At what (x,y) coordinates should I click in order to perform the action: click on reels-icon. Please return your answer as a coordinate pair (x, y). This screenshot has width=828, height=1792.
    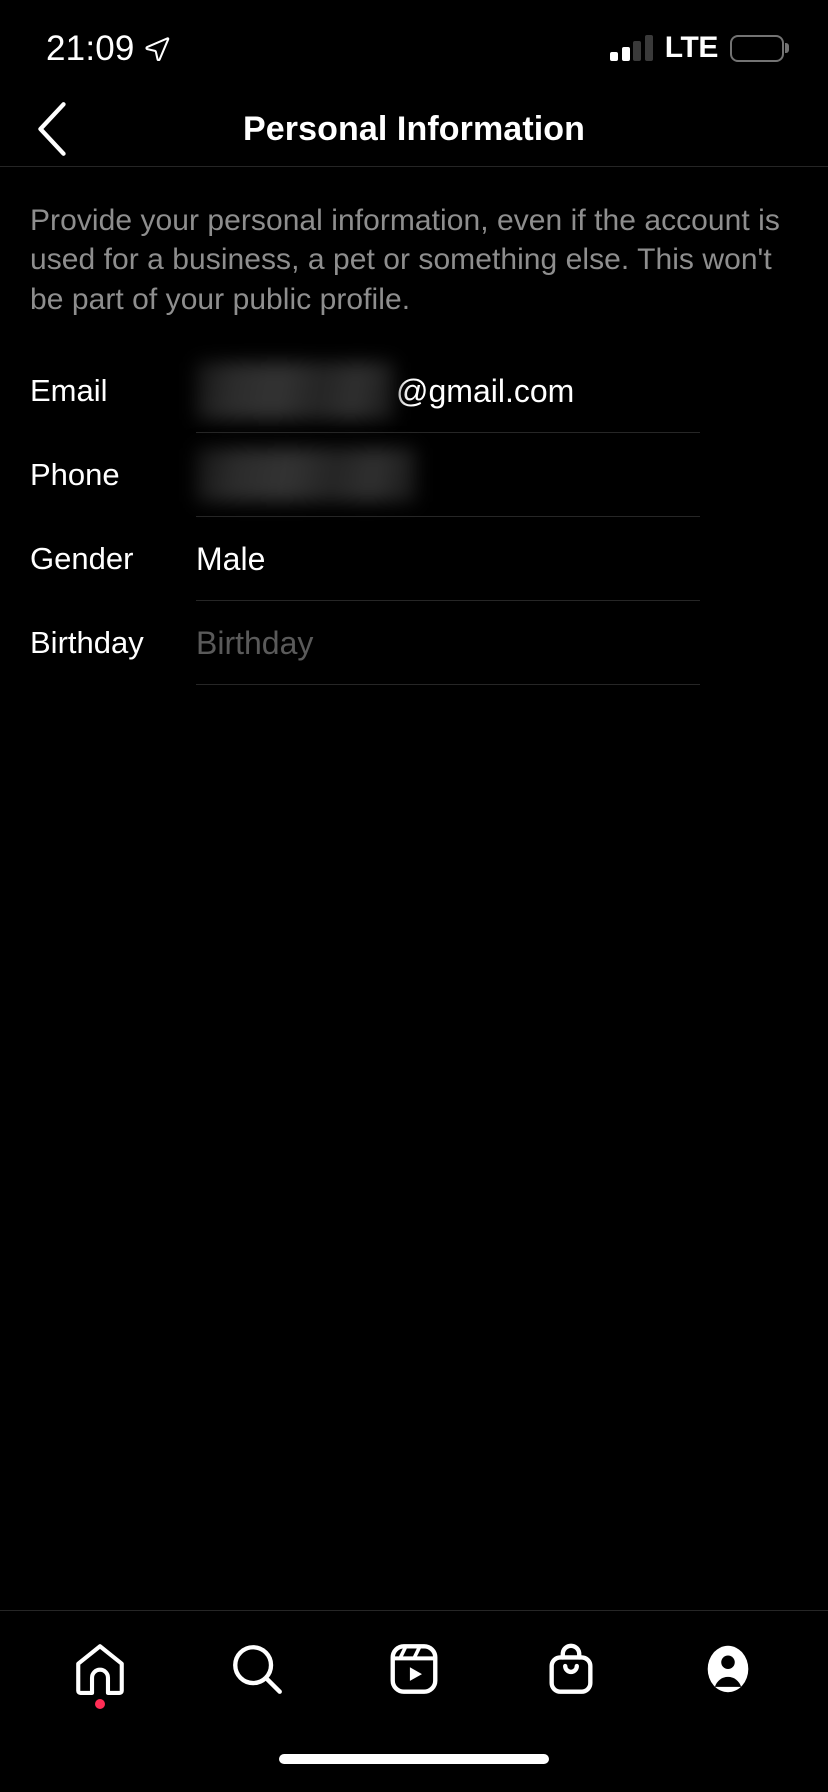
    Looking at the image, I should click on (414, 1668).